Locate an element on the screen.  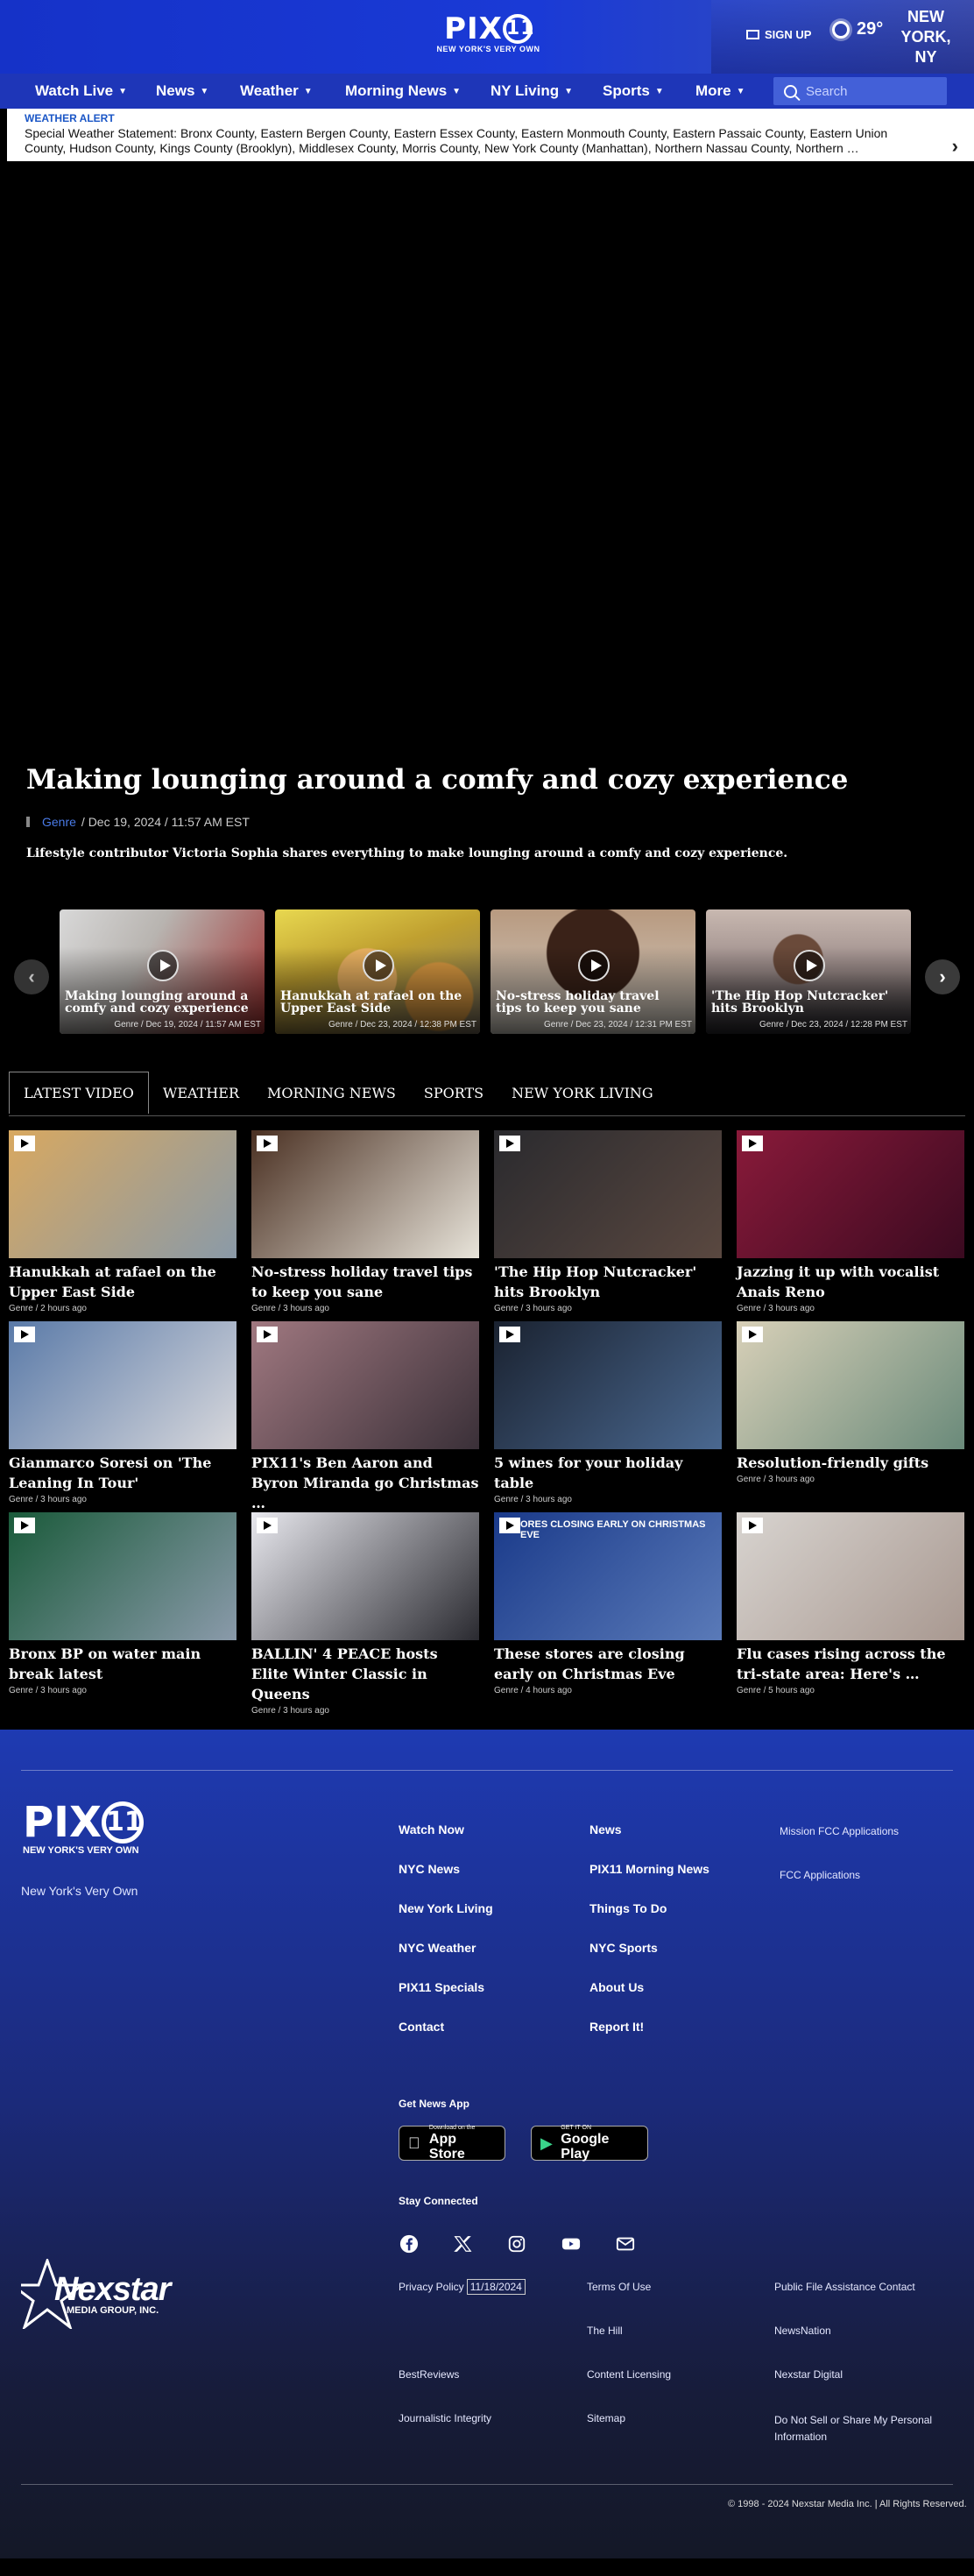
footer-link: News is located at coordinates (605, 1829).